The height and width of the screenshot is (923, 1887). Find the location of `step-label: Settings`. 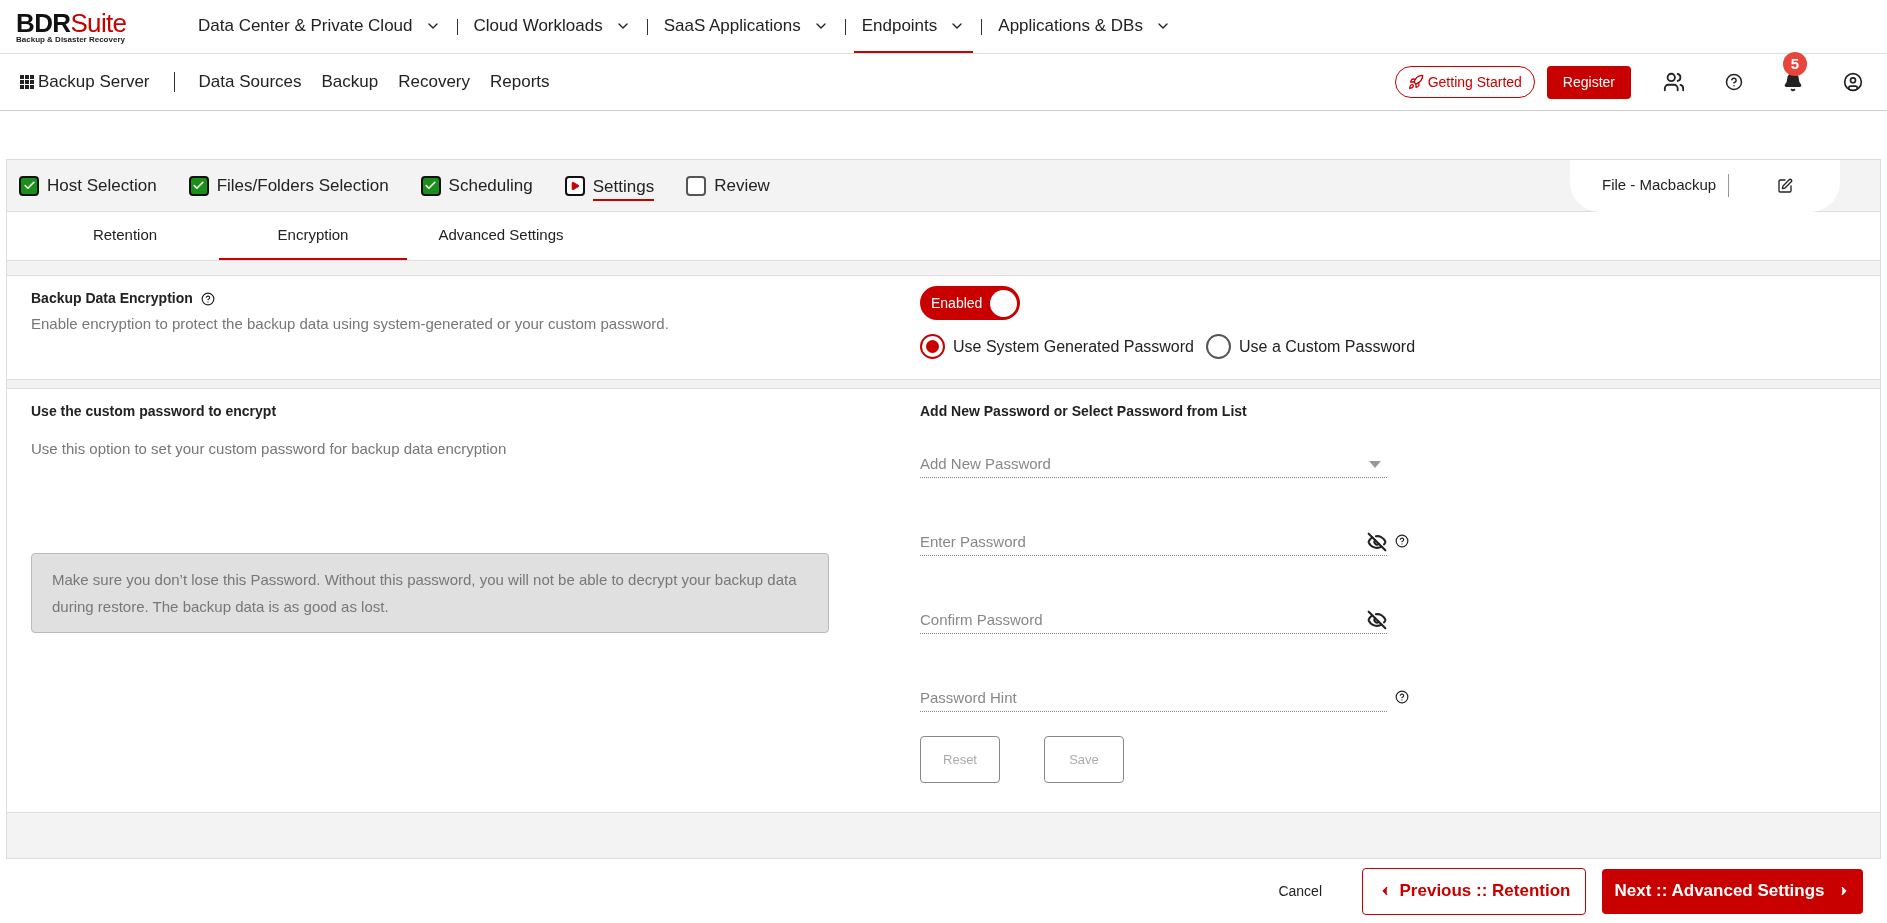

step-label: Settings is located at coordinates (623, 187).